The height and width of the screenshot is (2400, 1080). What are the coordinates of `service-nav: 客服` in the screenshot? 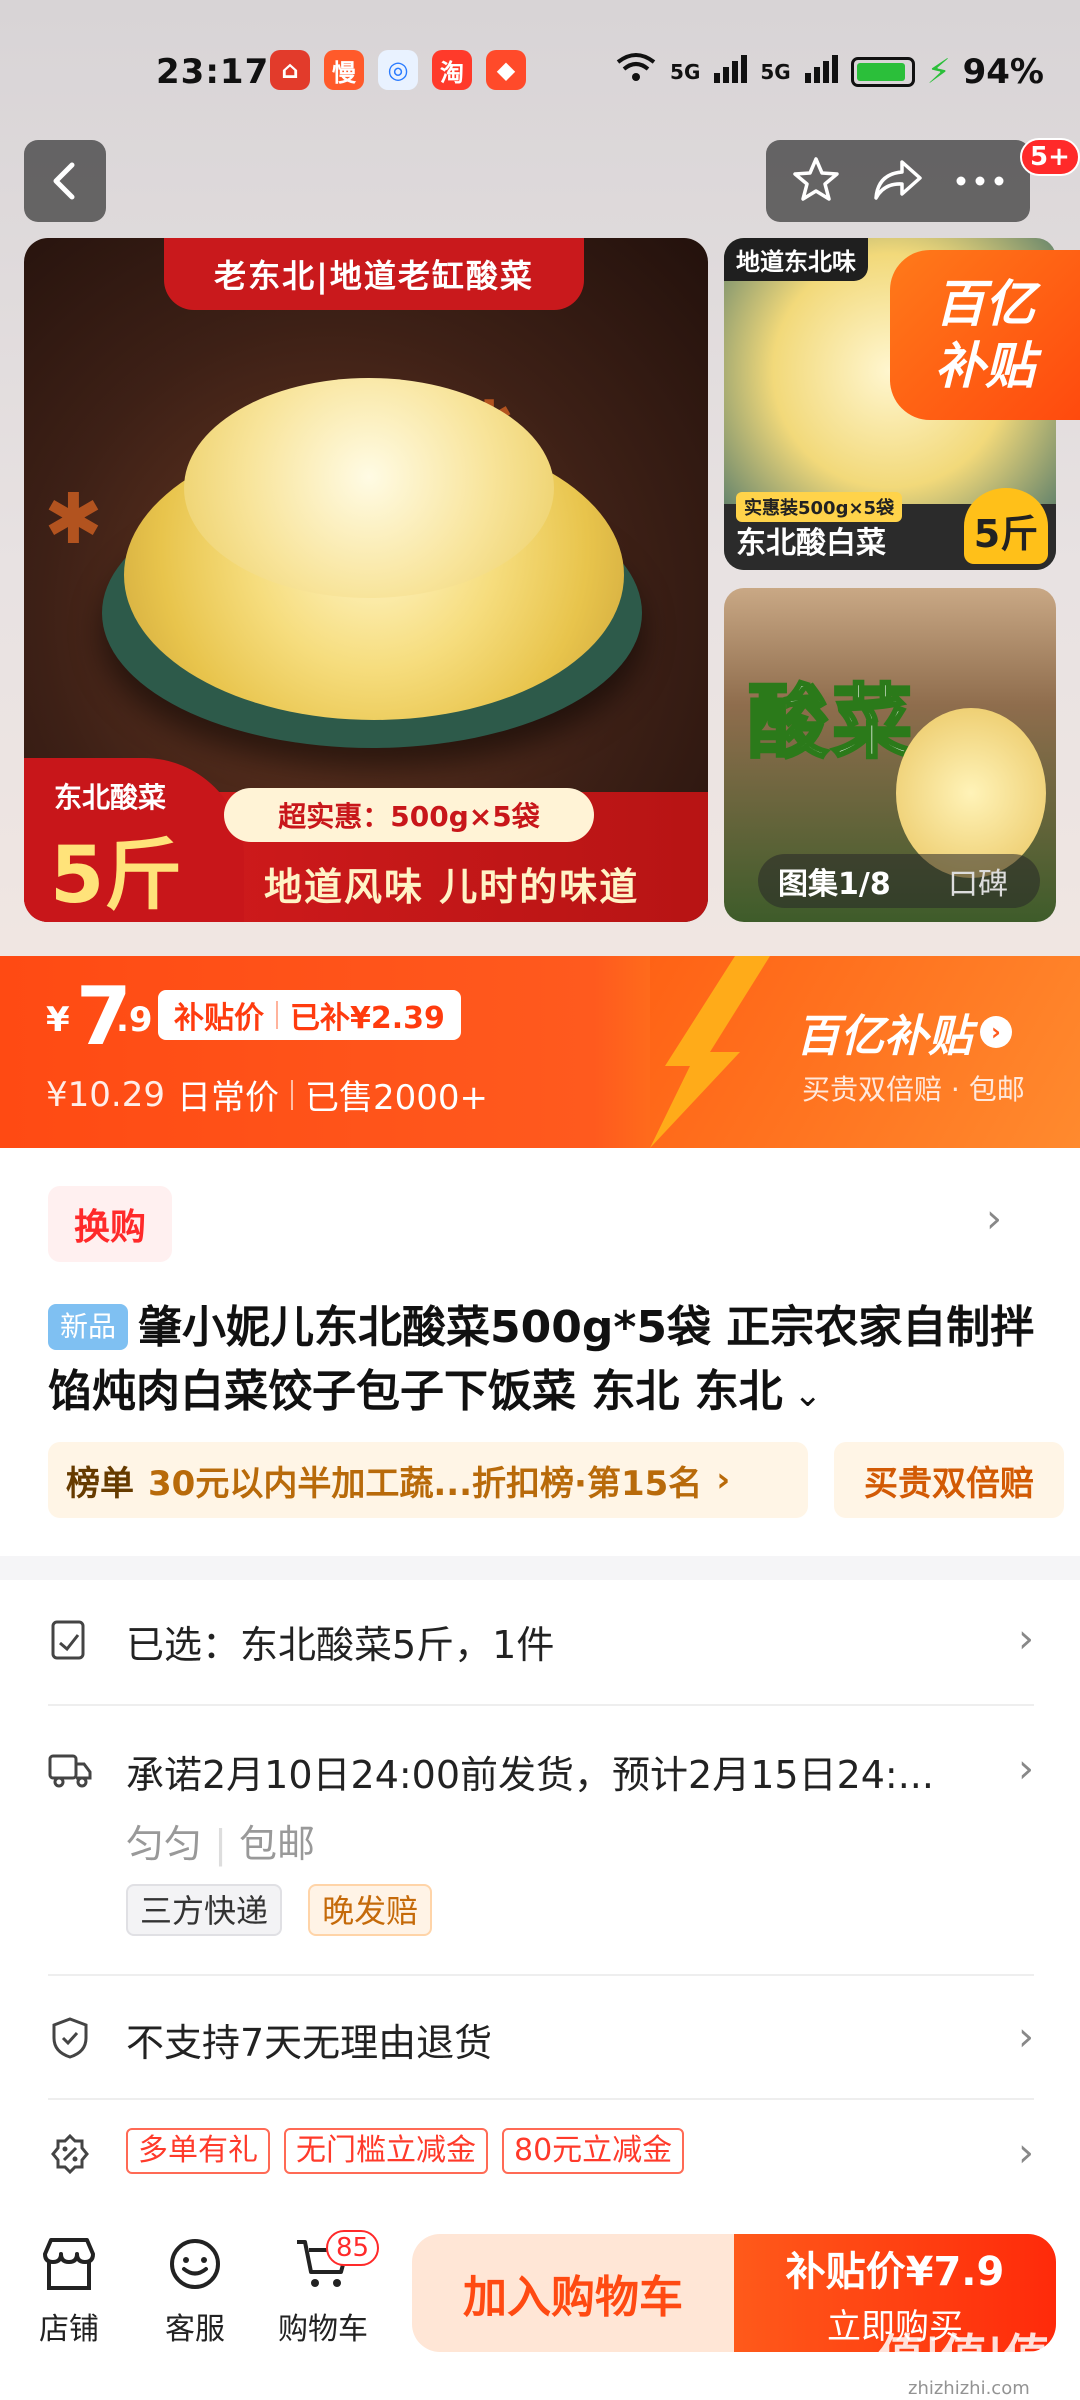 It's located at (195, 2290).